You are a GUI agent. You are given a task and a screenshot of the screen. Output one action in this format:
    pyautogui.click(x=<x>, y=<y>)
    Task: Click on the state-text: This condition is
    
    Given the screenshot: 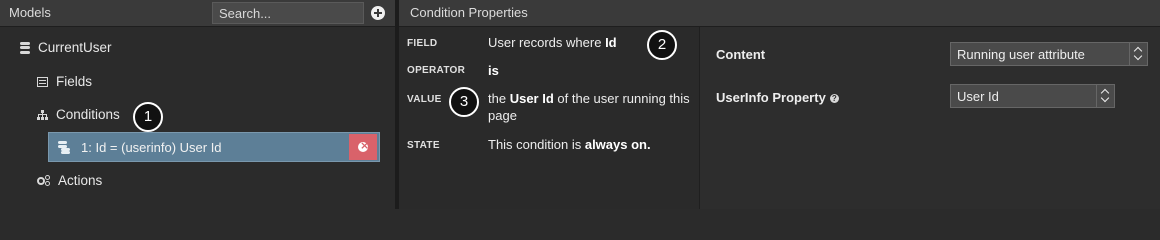 What is the action you would take?
    pyautogui.click(x=535, y=144)
    